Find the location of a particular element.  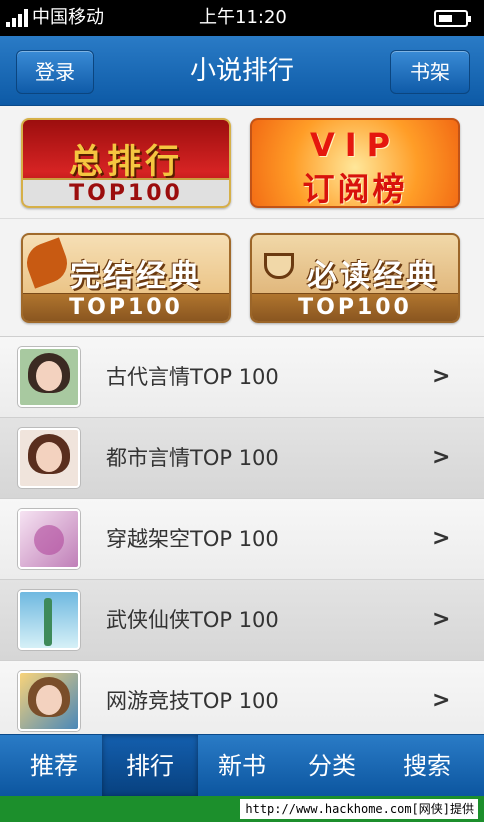

battery-level is located at coordinates (445, 18).